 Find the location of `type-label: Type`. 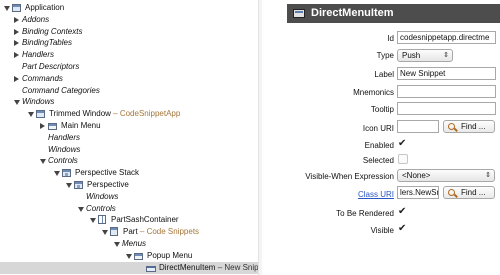

type-label: Type is located at coordinates (385, 55).